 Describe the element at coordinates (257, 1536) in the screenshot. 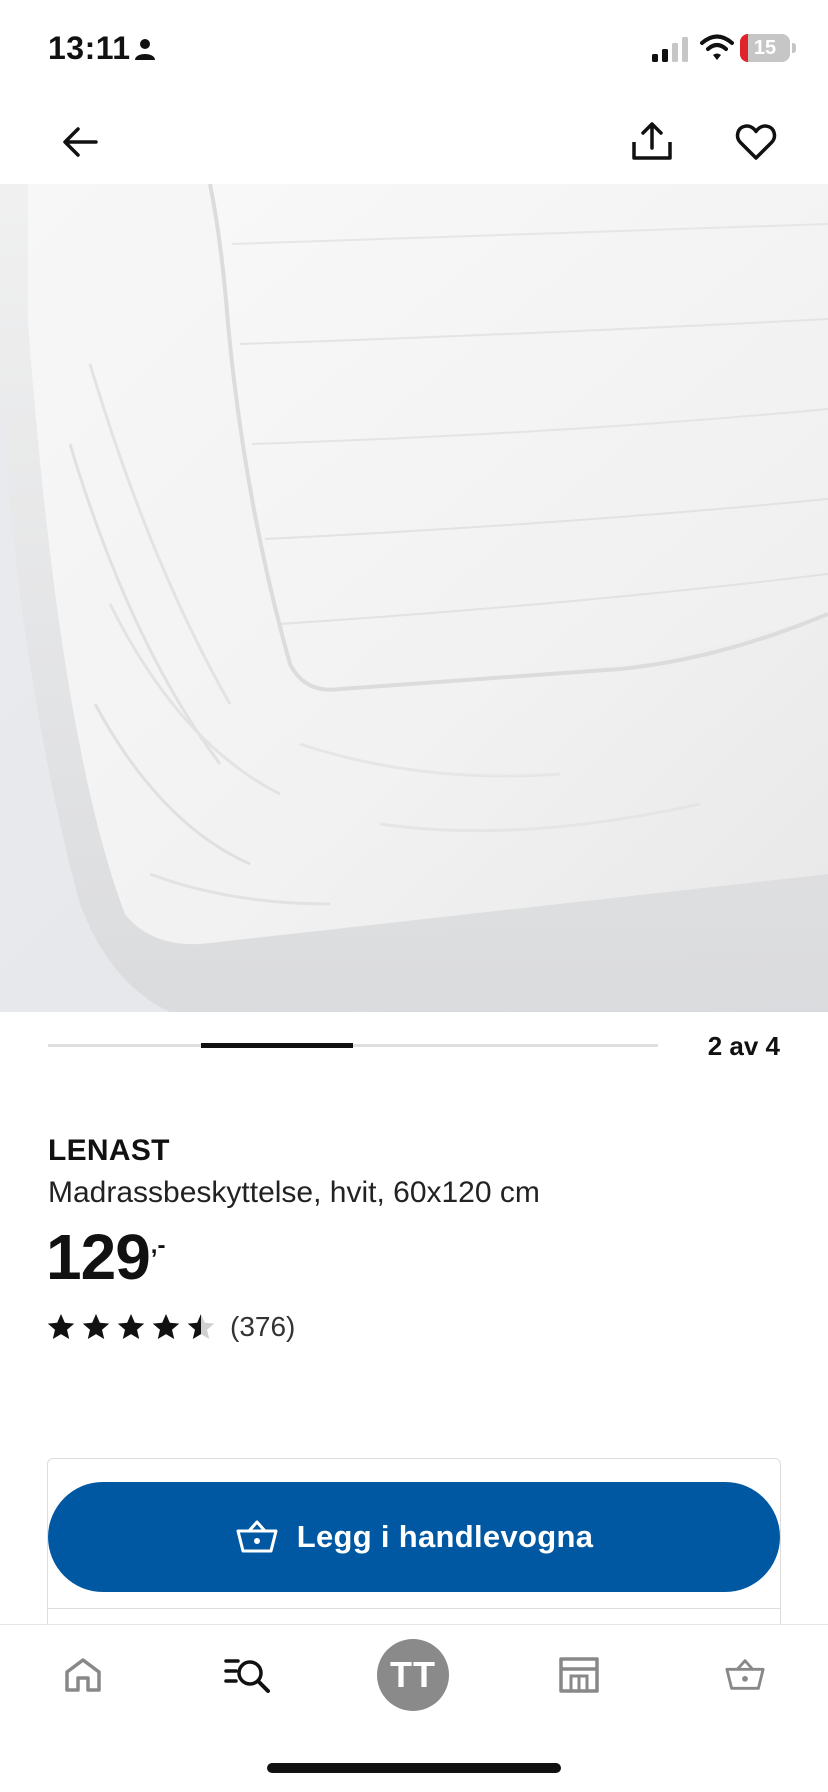

I see `shopping-basket-icon` at that location.